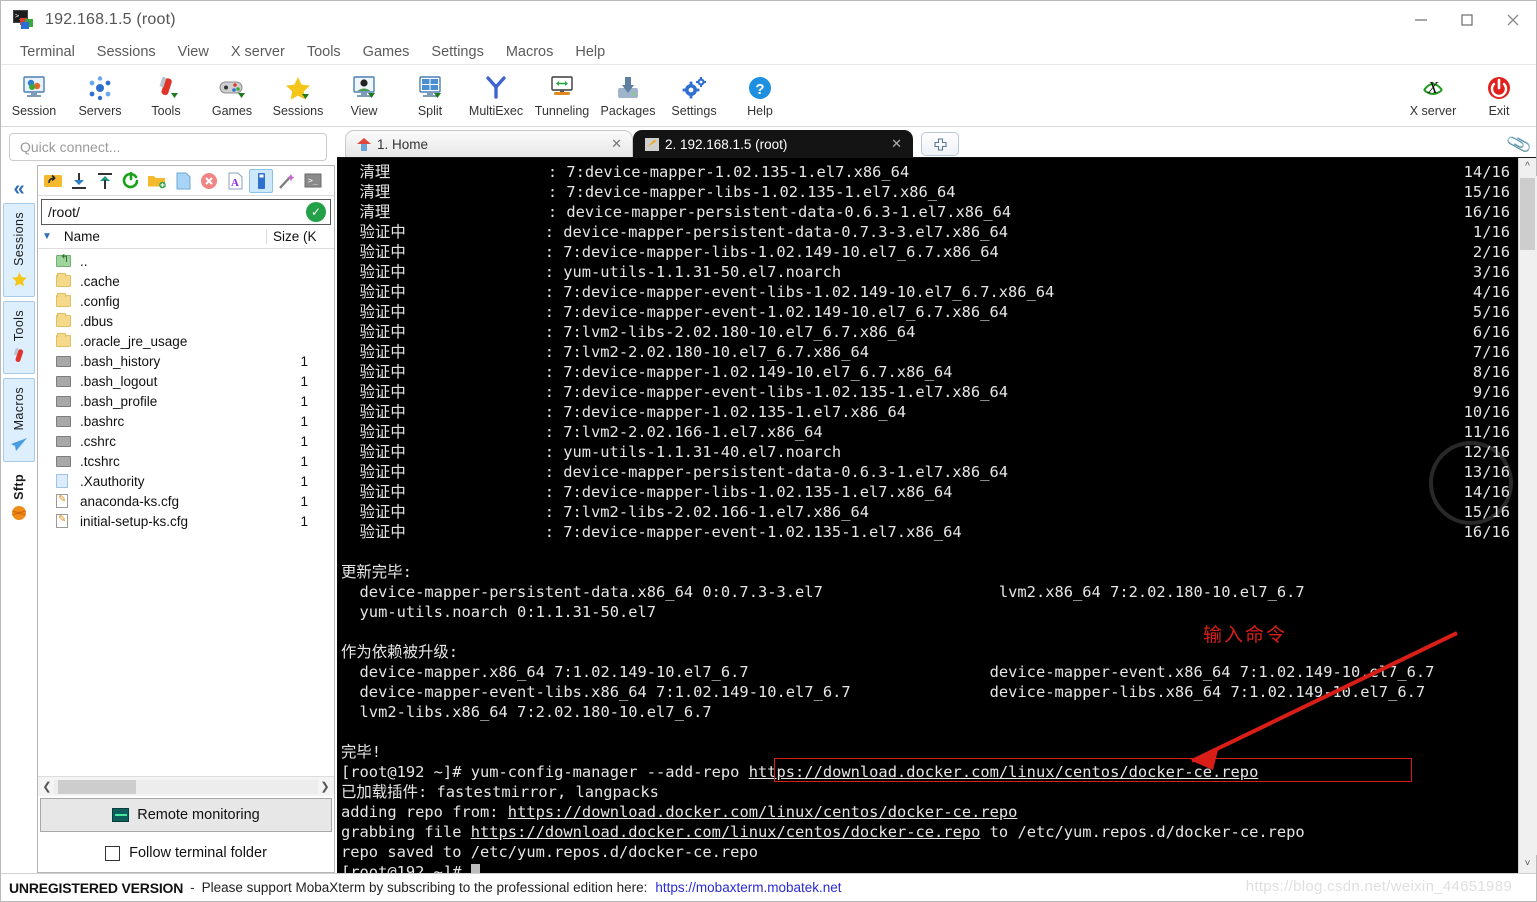  What do you see at coordinates (313, 181) in the screenshot?
I see `terminal-icon: >_` at bounding box center [313, 181].